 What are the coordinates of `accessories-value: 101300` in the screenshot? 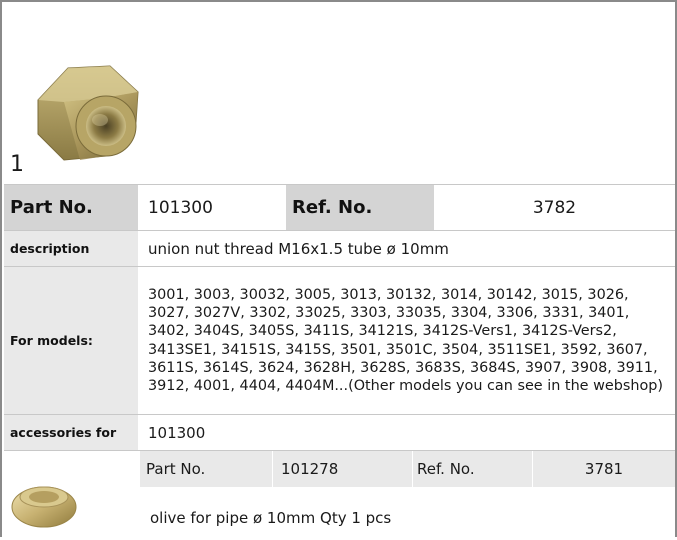 It's located at (177, 432).